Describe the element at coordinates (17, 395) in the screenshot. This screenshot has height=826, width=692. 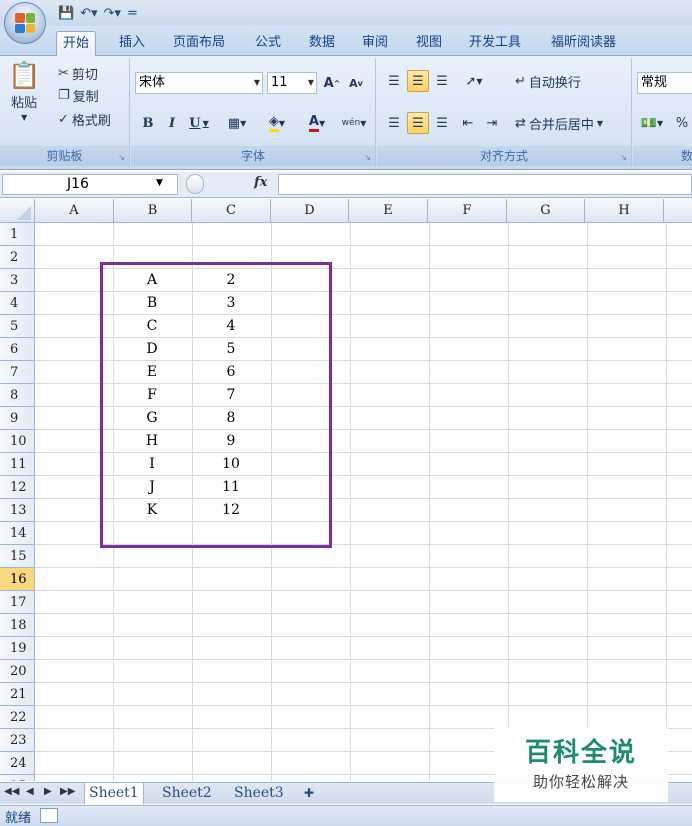
I see `row-header: 8` at that location.